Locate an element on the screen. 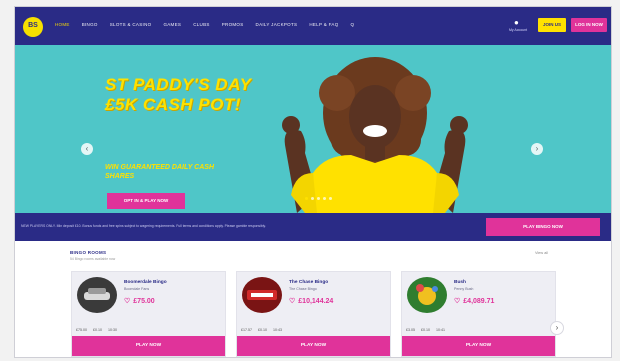  view-all-link: View all is located at coordinates (541, 253).